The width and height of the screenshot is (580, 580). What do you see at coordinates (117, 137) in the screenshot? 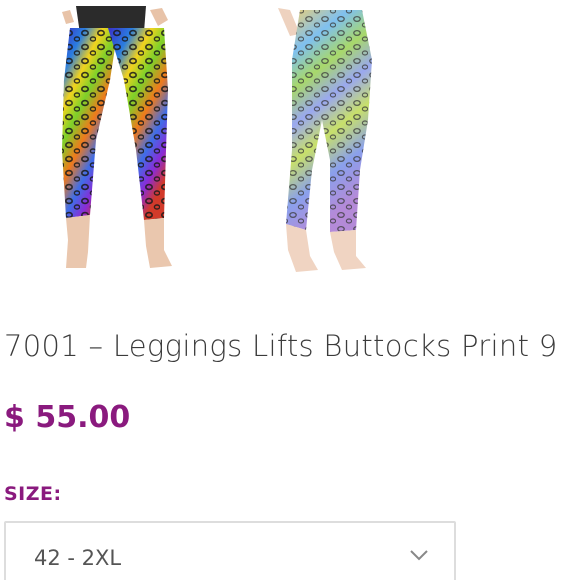
I see `model-front` at bounding box center [117, 137].